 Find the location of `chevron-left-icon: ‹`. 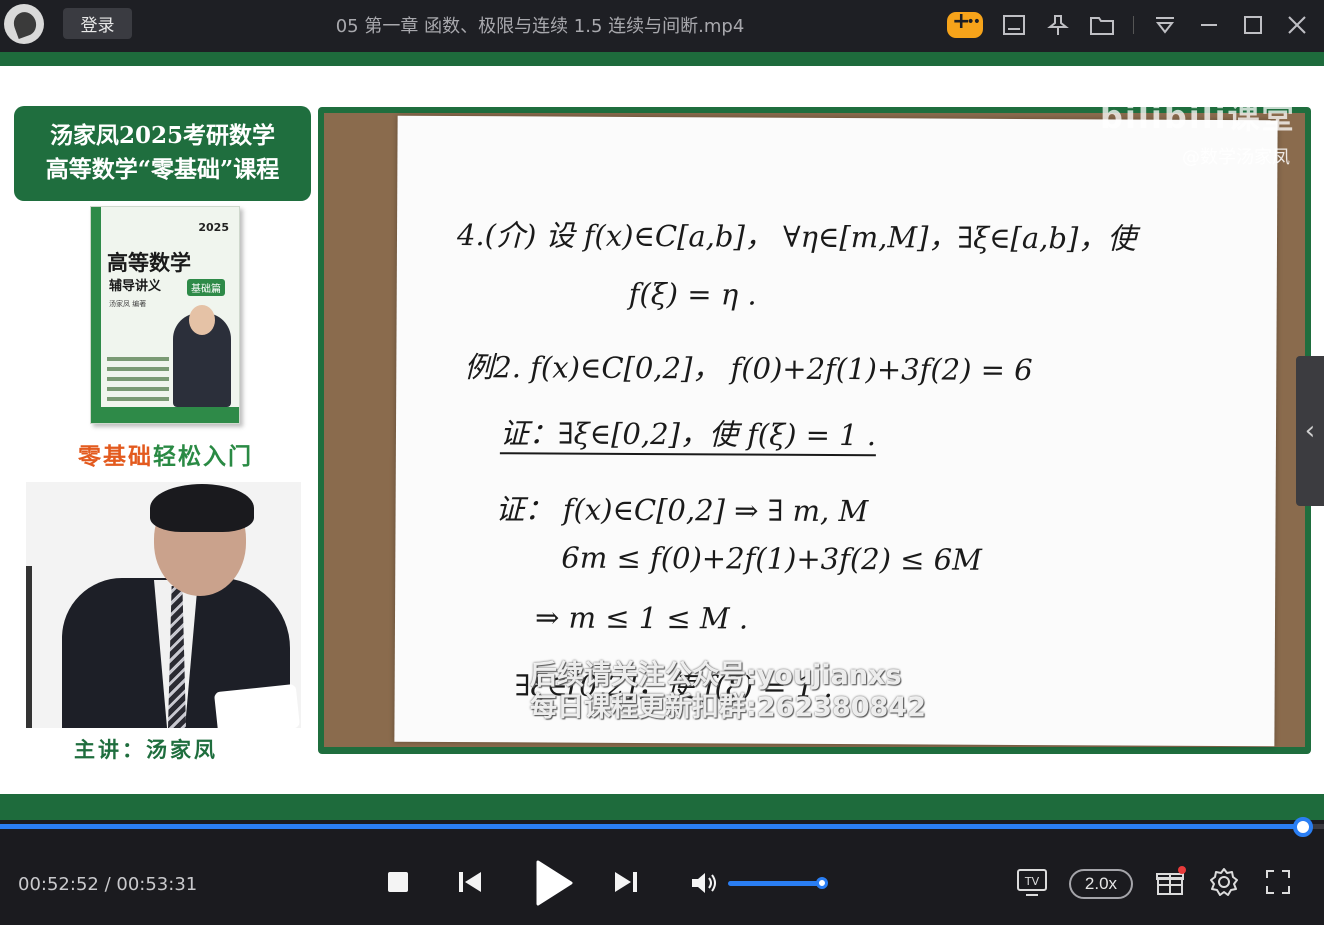

chevron-left-icon: ‹ is located at coordinates (1310, 431).